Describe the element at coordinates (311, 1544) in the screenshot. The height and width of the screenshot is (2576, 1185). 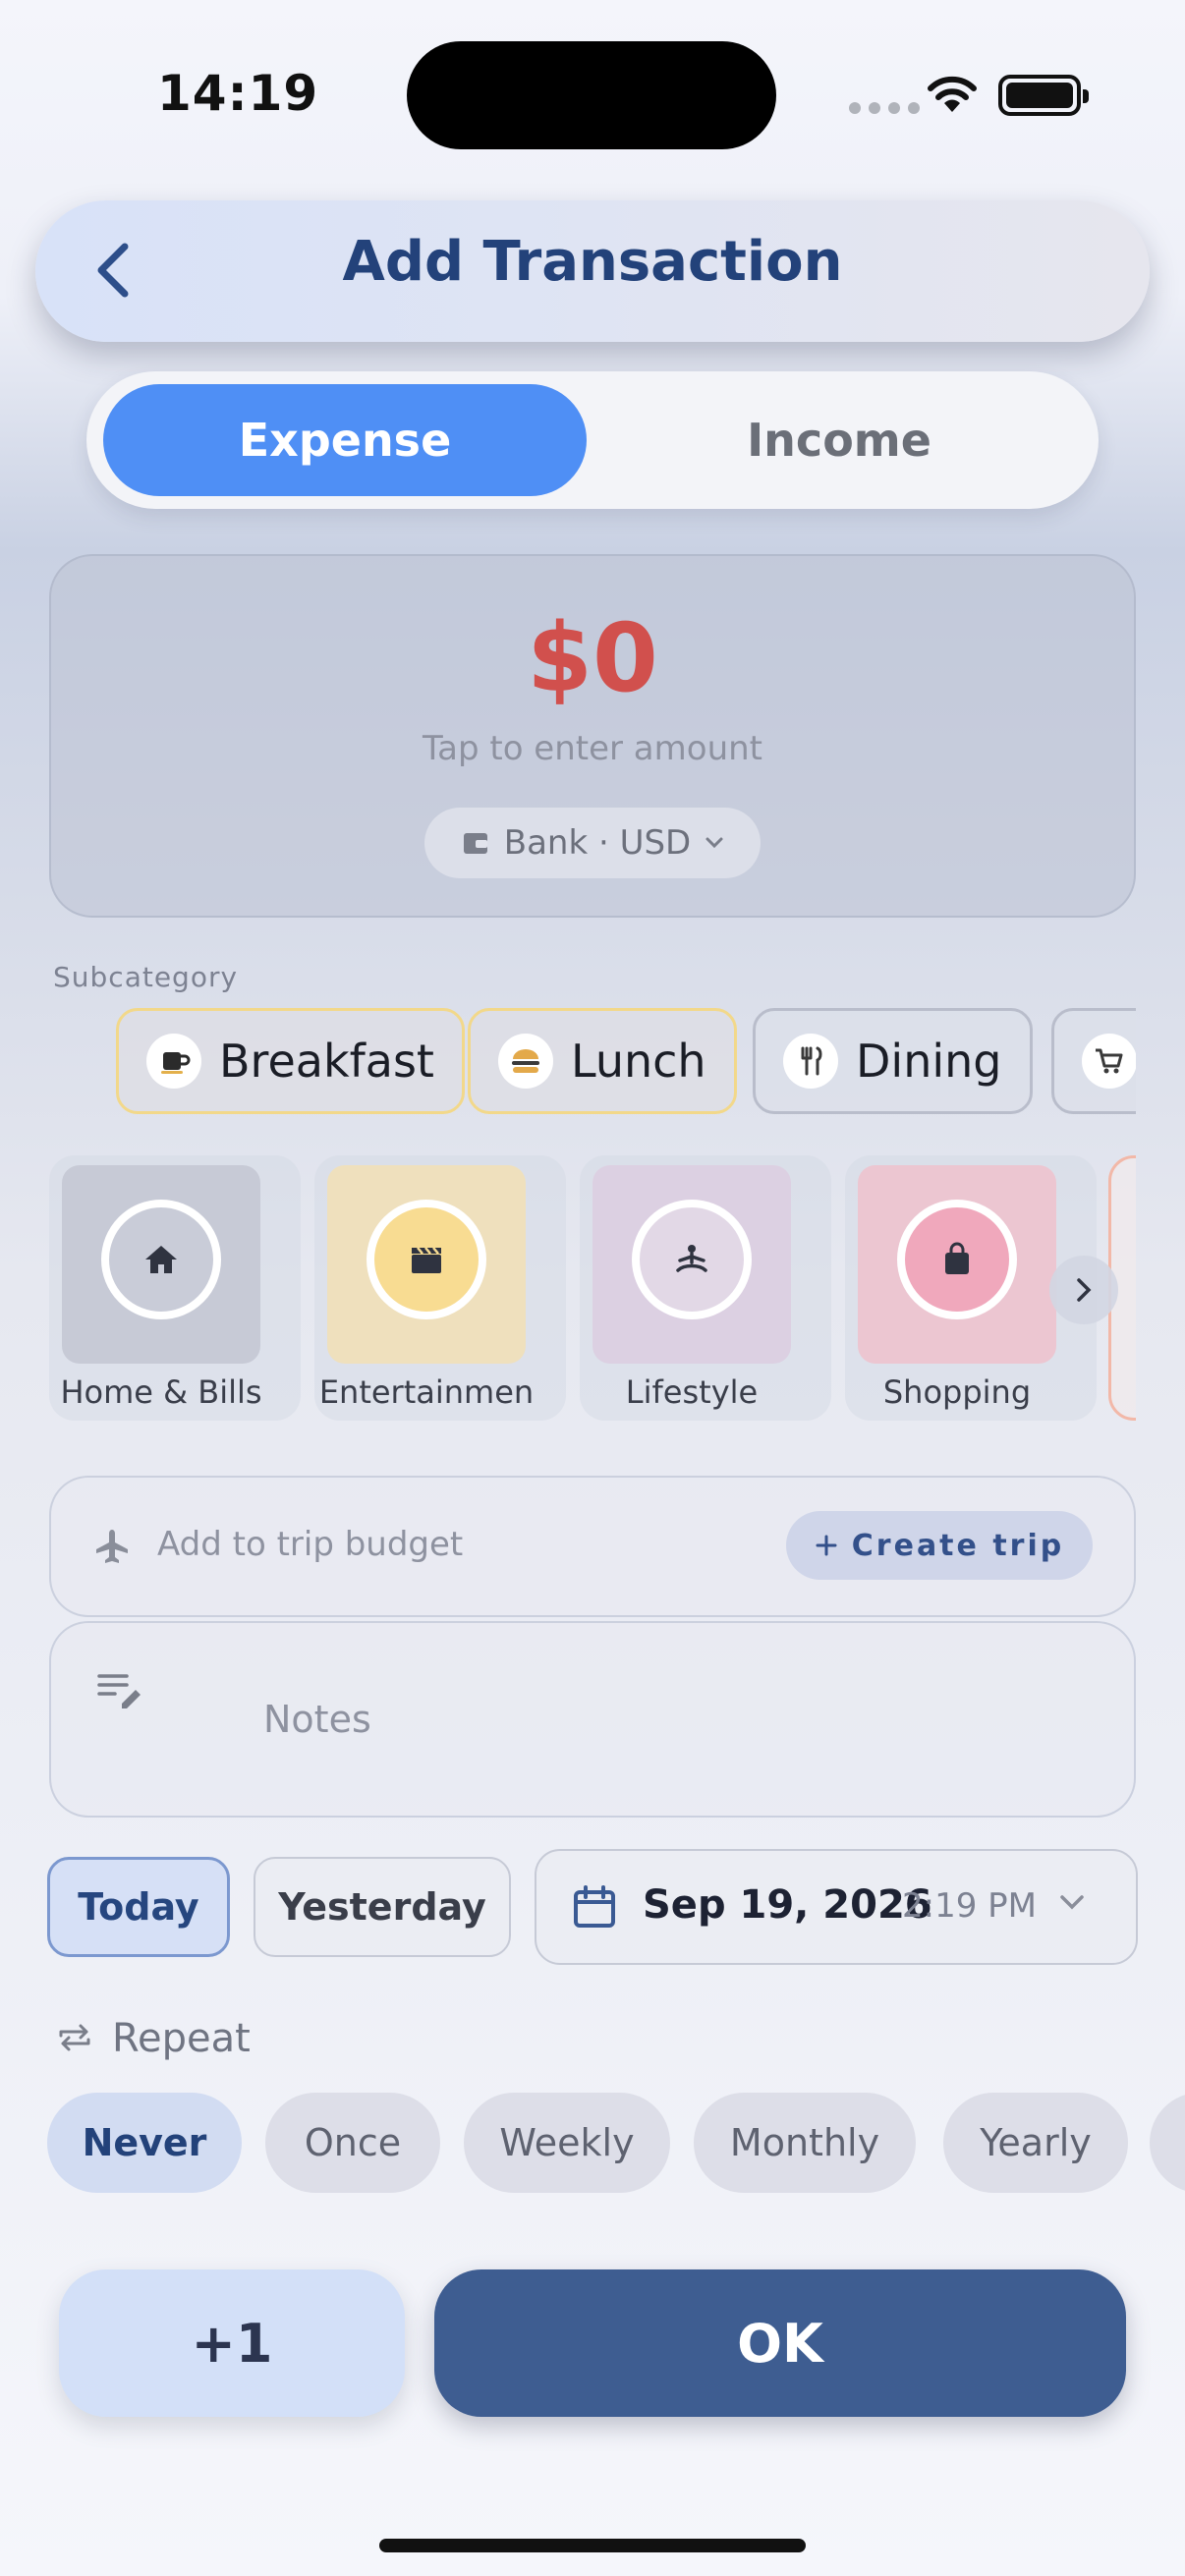
I see `trip-budget-placeholder: Add to trip budget` at that location.